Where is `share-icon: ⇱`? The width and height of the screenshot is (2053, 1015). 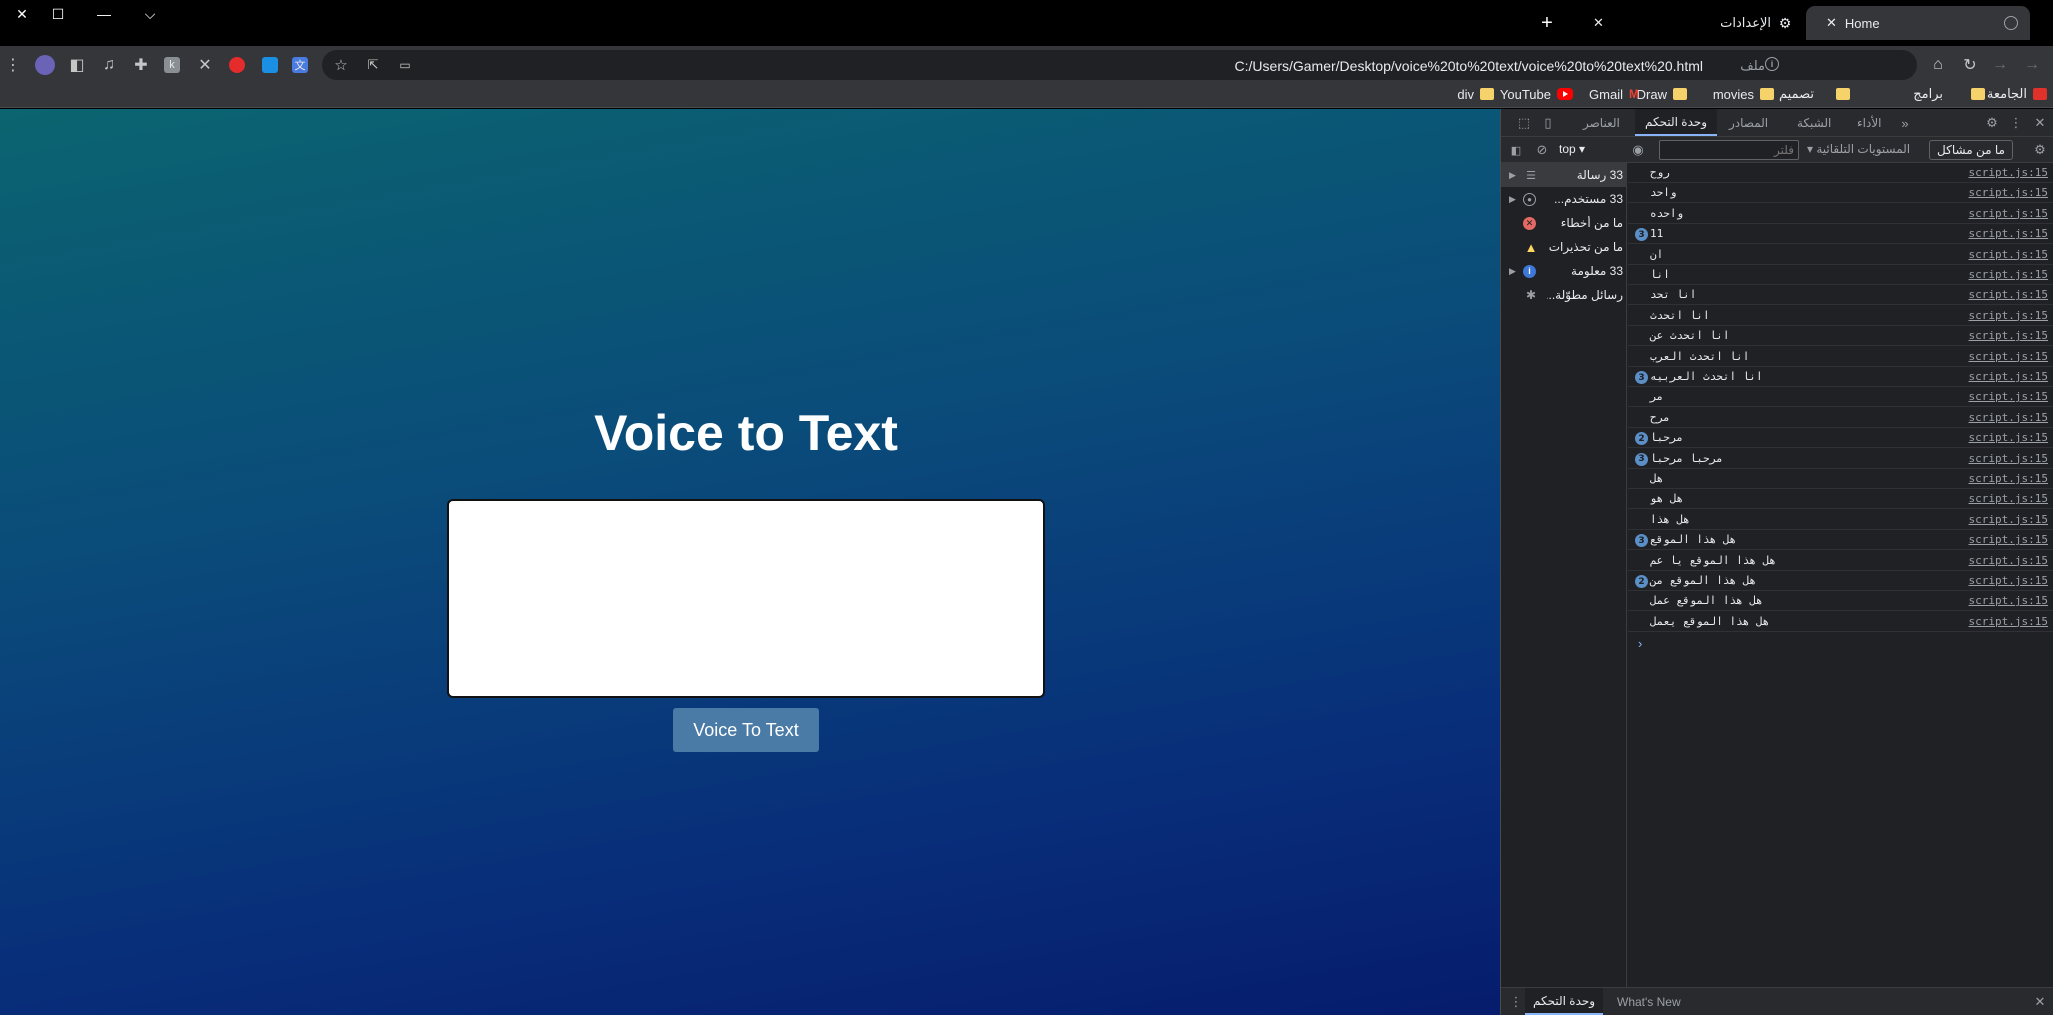
share-icon: ⇱ is located at coordinates (373, 65).